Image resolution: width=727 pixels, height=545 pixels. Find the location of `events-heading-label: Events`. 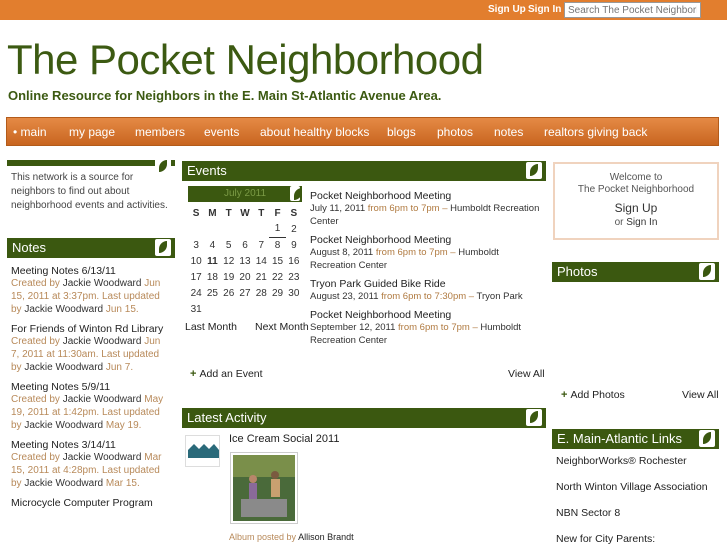

events-heading-label: Events is located at coordinates (207, 170).